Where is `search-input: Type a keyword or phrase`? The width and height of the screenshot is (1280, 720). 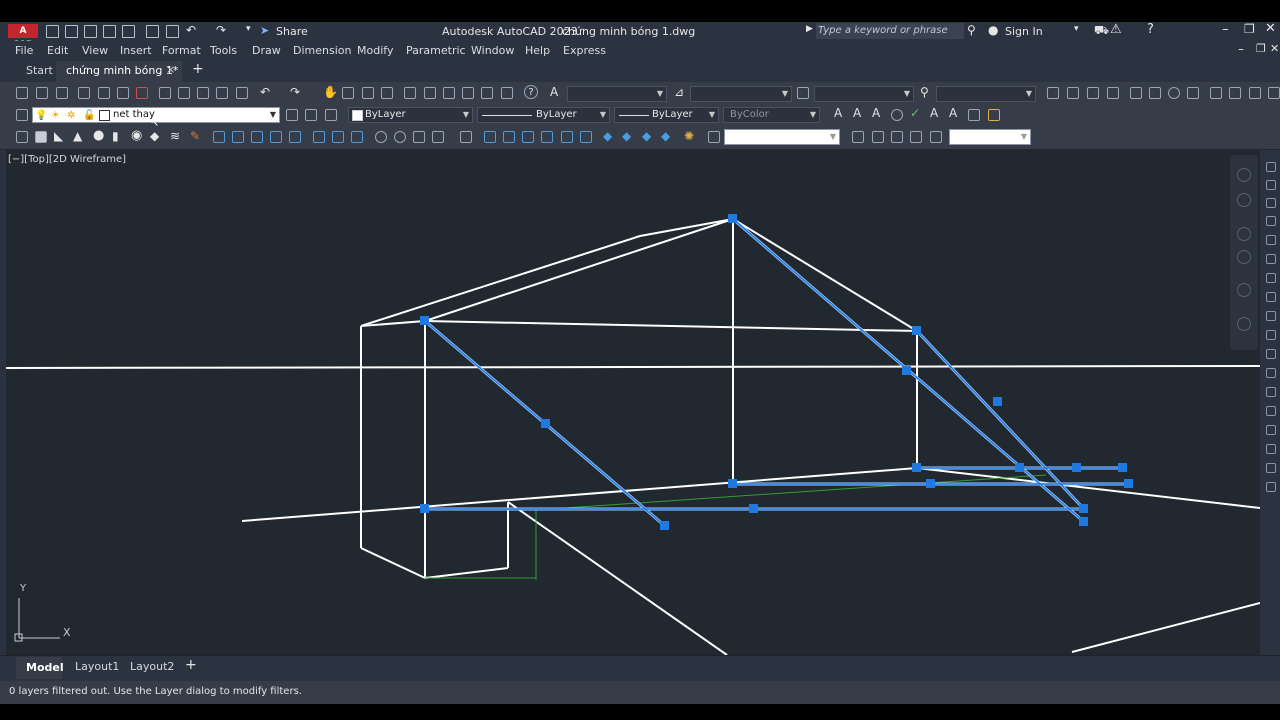 search-input: Type a keyword or phrase is located at coordinates (890, 31).